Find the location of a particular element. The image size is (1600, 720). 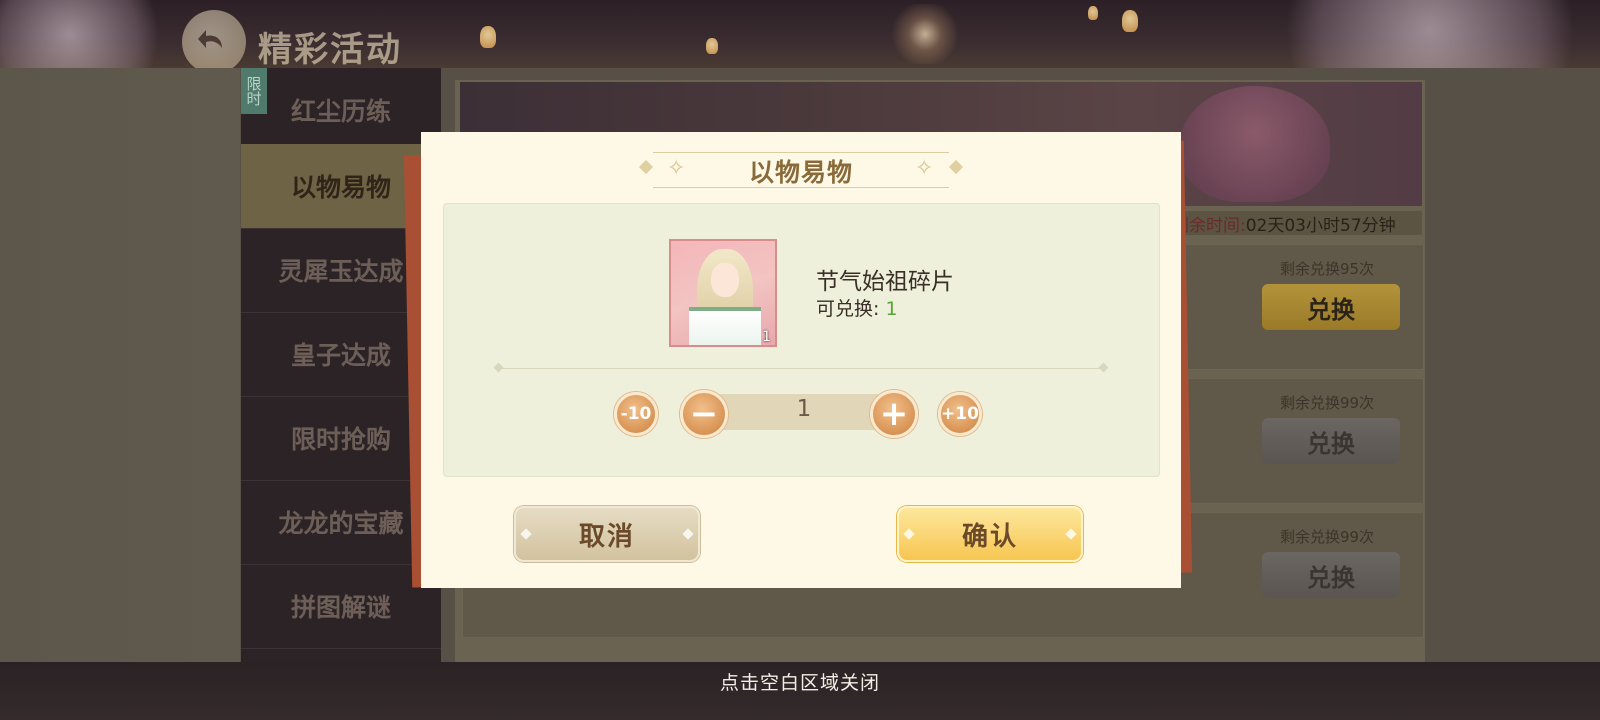

menu-item-label: 皇子达成 is located at coordinates (340, 355).